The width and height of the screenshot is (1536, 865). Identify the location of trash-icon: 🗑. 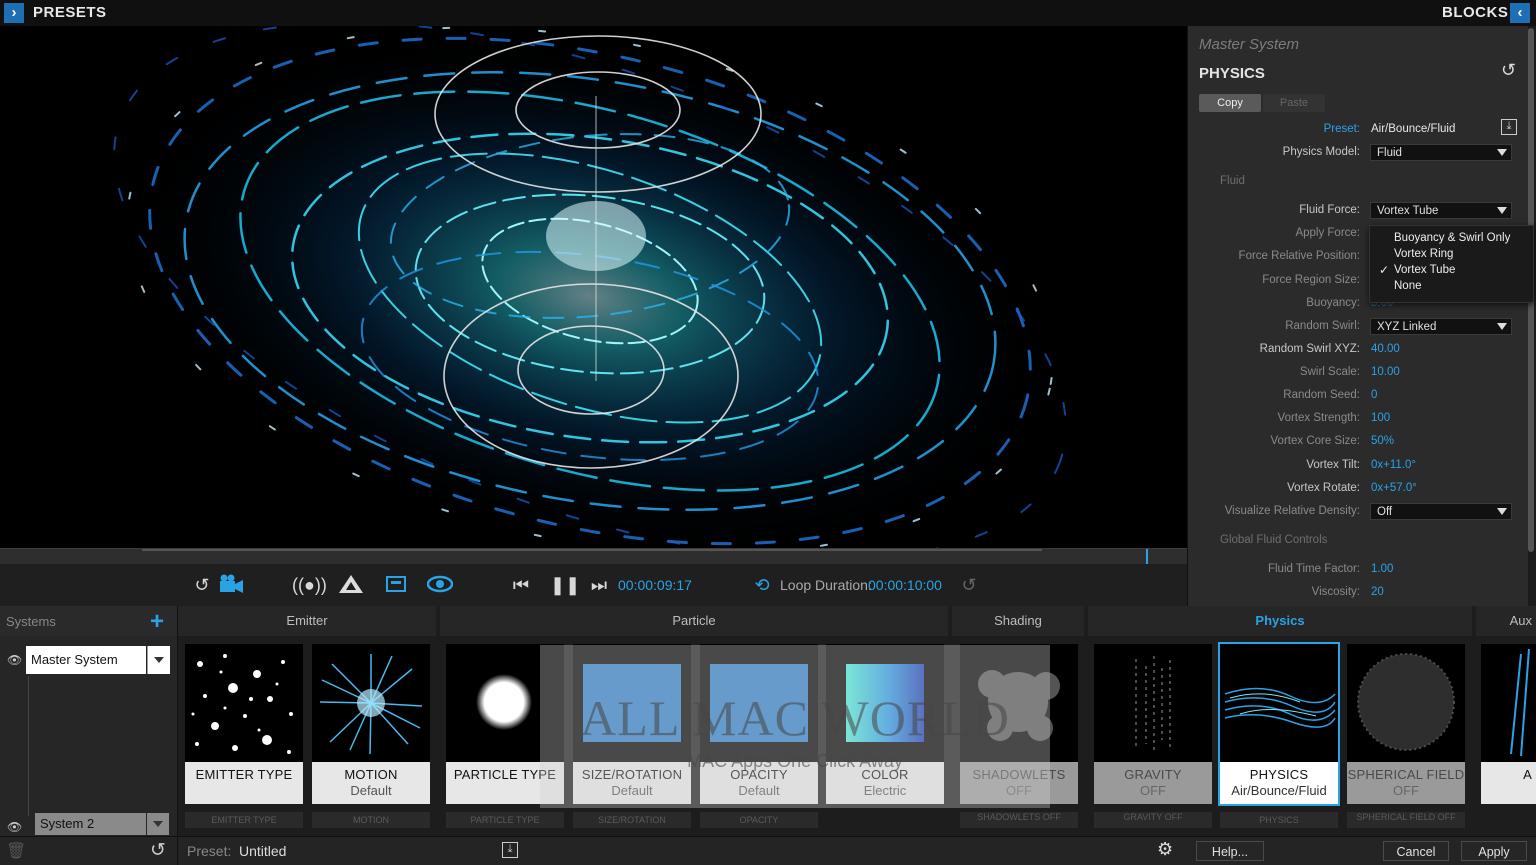
(16, 851).